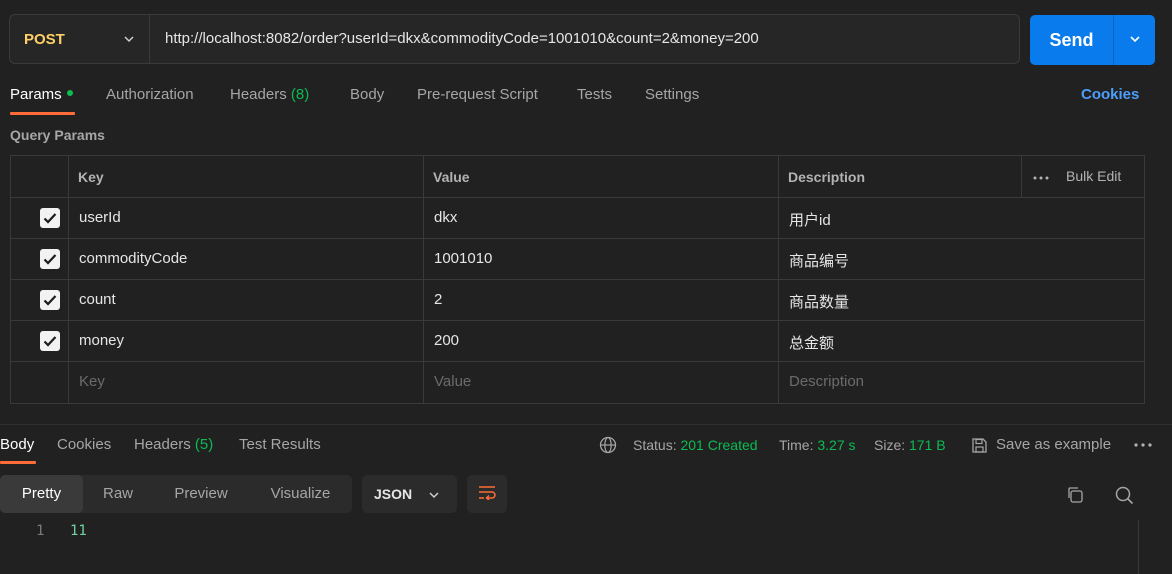 Image resolution: width=1172 pixels, height=574 pixels. What do you see at coordinates (84, 444) in the screenshot?
I see `response-tab-cookies: Cookies` at bounding box center [84, 444].